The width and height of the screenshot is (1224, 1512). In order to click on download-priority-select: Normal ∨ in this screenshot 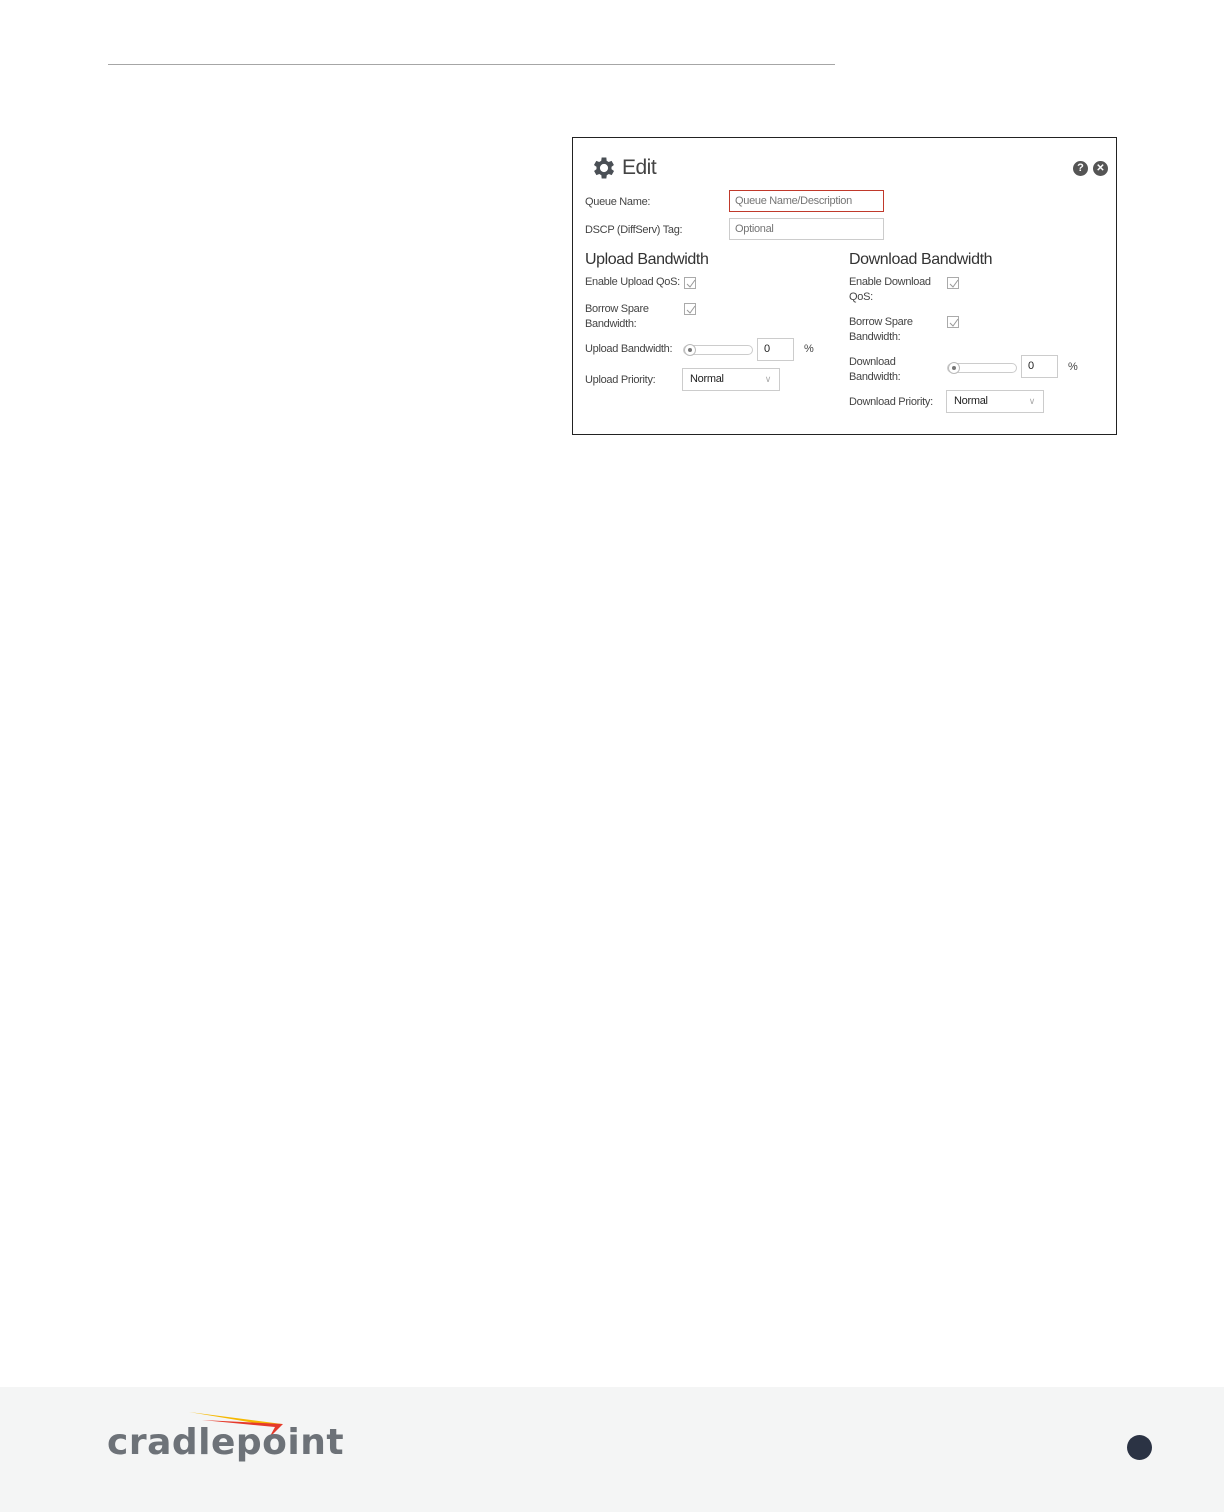, I will do `click(995, 401)`.